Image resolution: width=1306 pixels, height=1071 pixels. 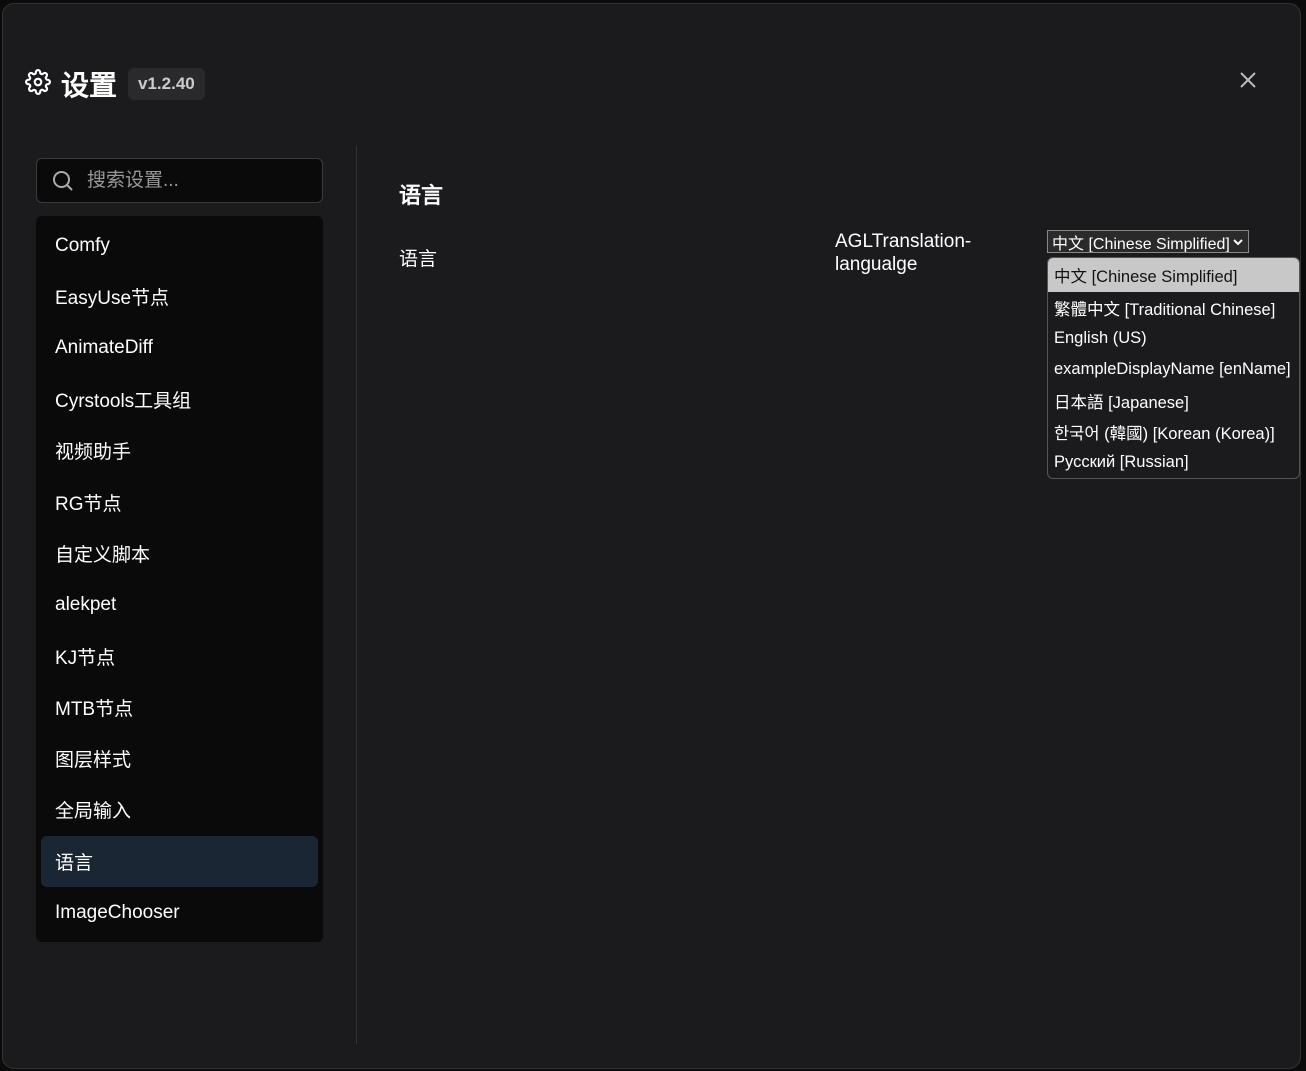 What do you see at coordinates (179, 655) in the screenshot?
I see `nav-item: KJ节点` at bounding box center [179, 655].